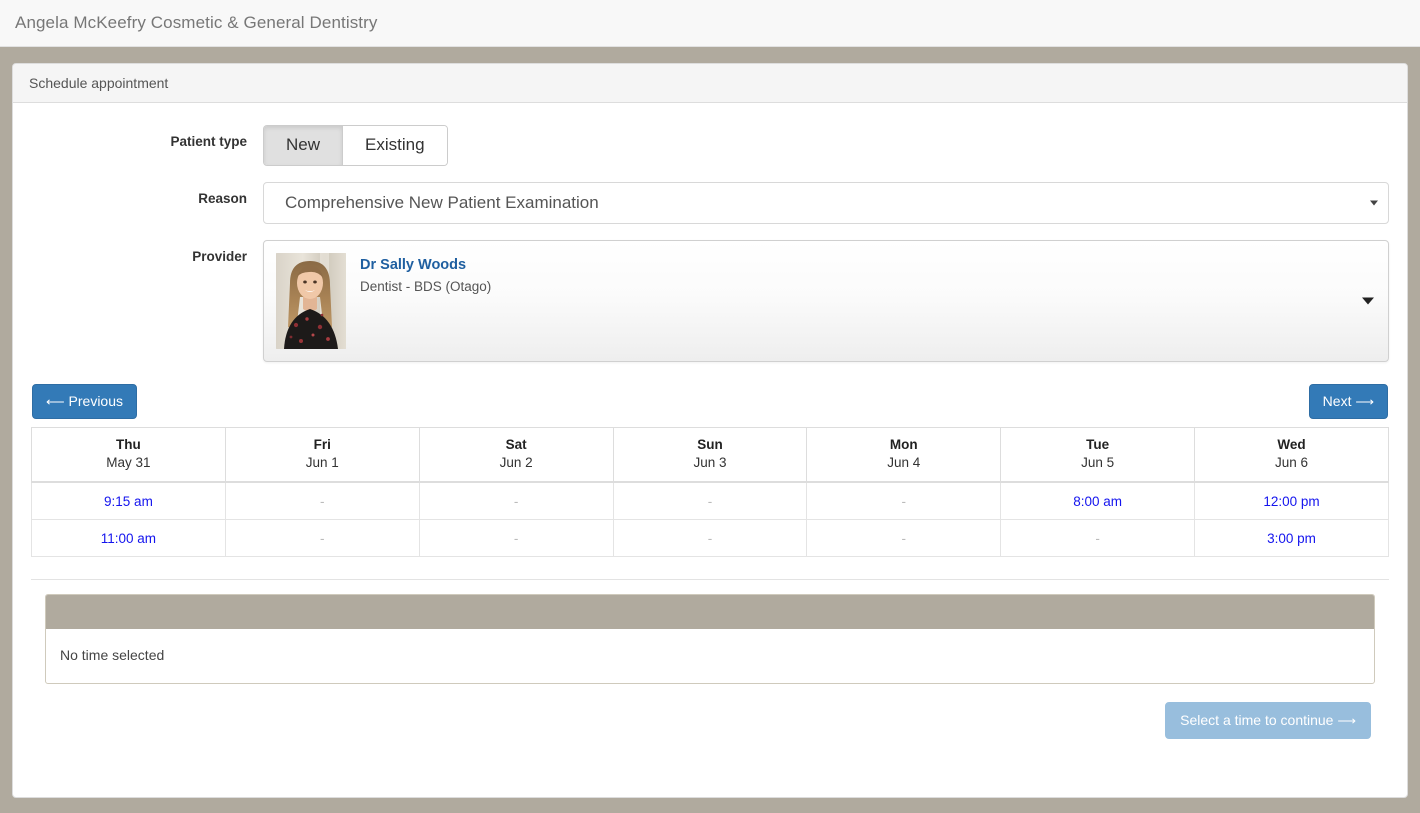 The image size is (1420, 813). I want to click on schedule-column-header: Tue Jun 5, so click(1098, 455).